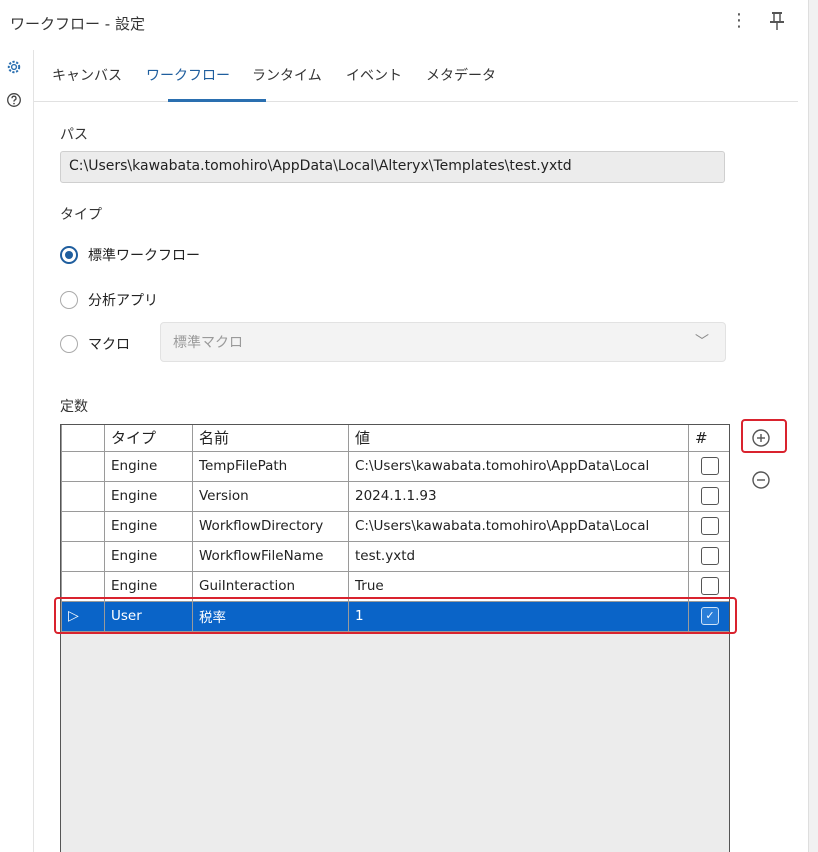 The width and height of the screenshot is (818, 852). What do you see at coordinates (813, 426) in the screenshot?
I see `right-edge-strip` at bounding box center [813, 426].